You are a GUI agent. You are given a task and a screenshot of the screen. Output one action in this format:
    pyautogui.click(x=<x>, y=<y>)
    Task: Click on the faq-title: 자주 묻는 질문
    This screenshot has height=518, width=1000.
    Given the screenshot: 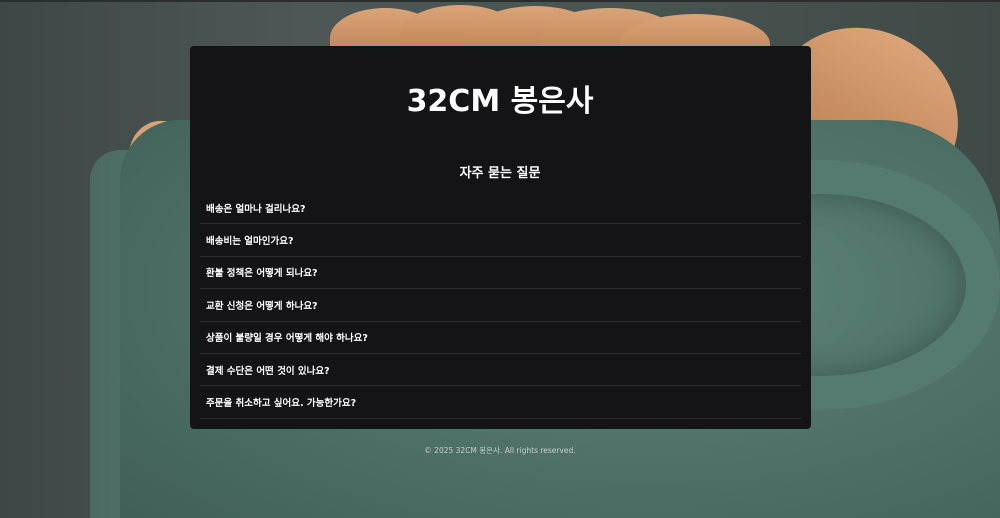 What is the action you would take?
    pyautogui.click(x=500, y=173)
    